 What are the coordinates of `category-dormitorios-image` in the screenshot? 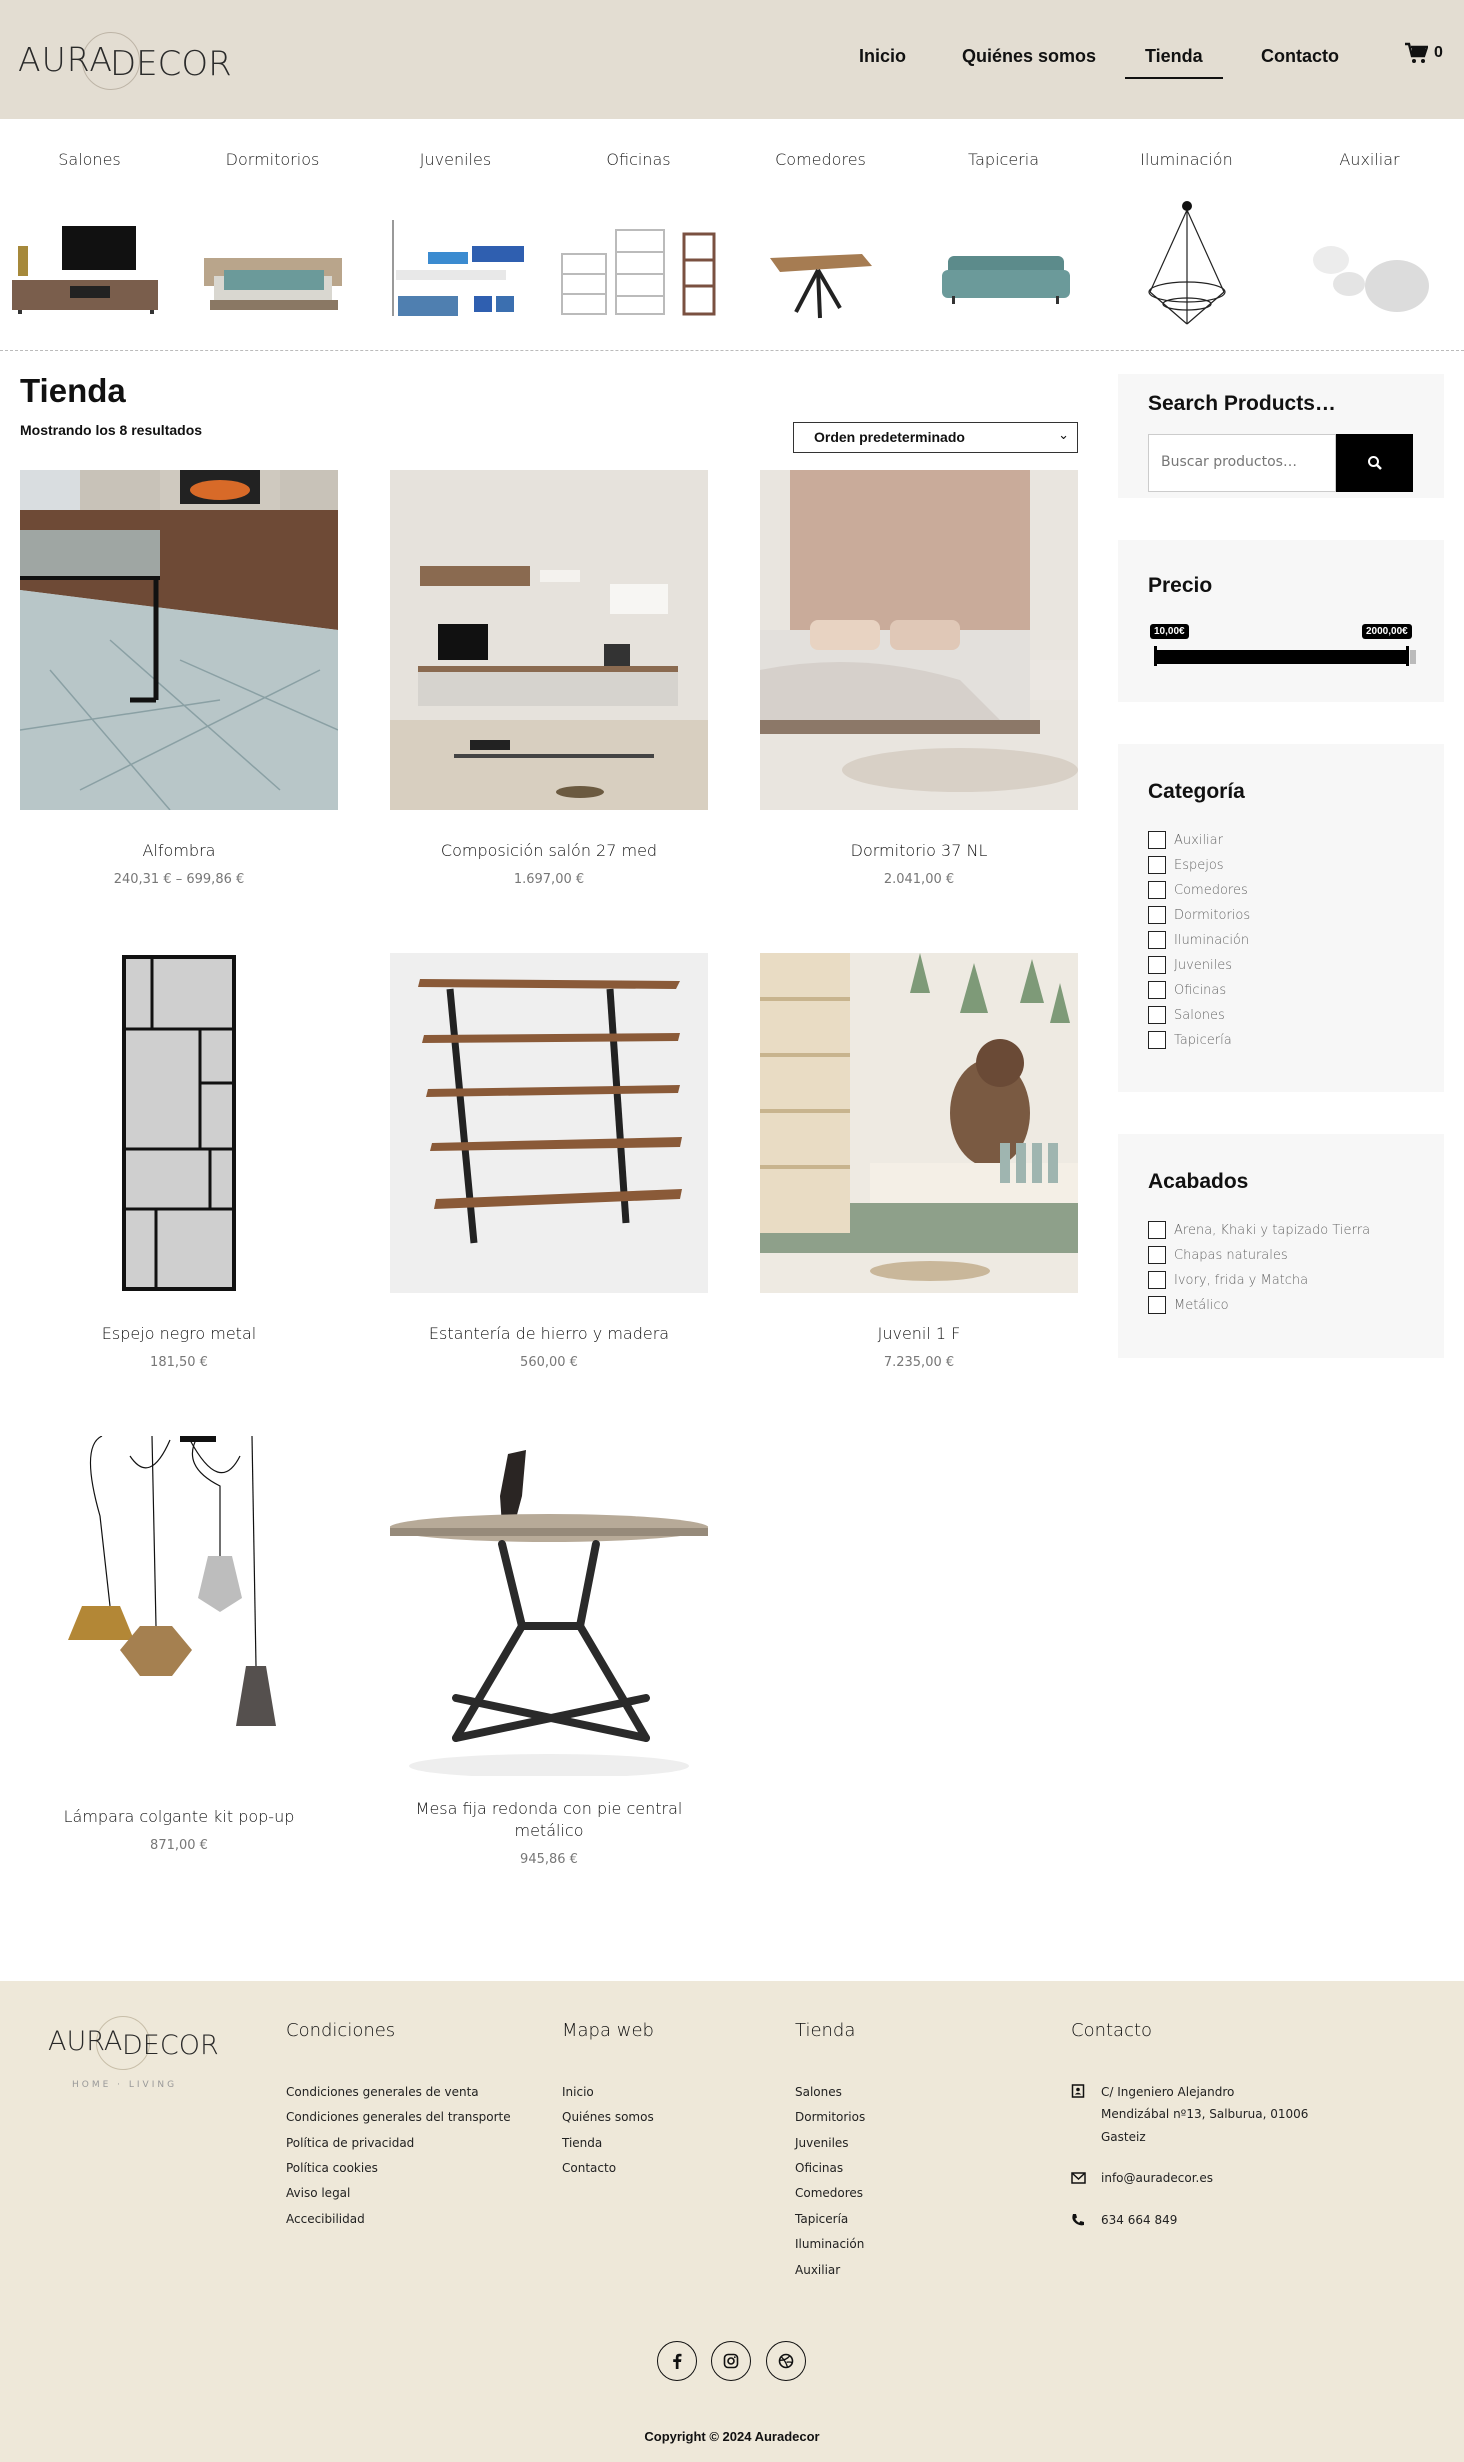 It's located at (272, 265).